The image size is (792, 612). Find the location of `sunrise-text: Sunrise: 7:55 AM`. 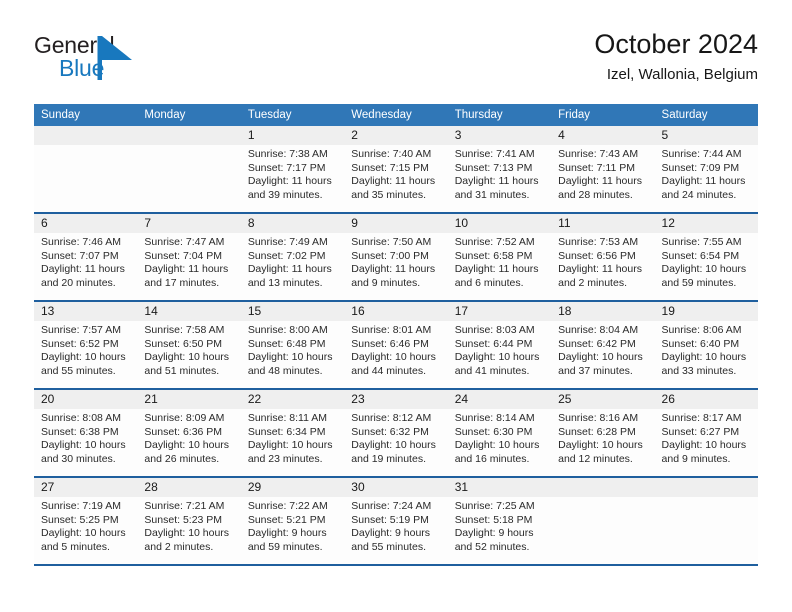

sunrise-text: Sunrise: 7:55 AM is located at coordinates (701, 242).